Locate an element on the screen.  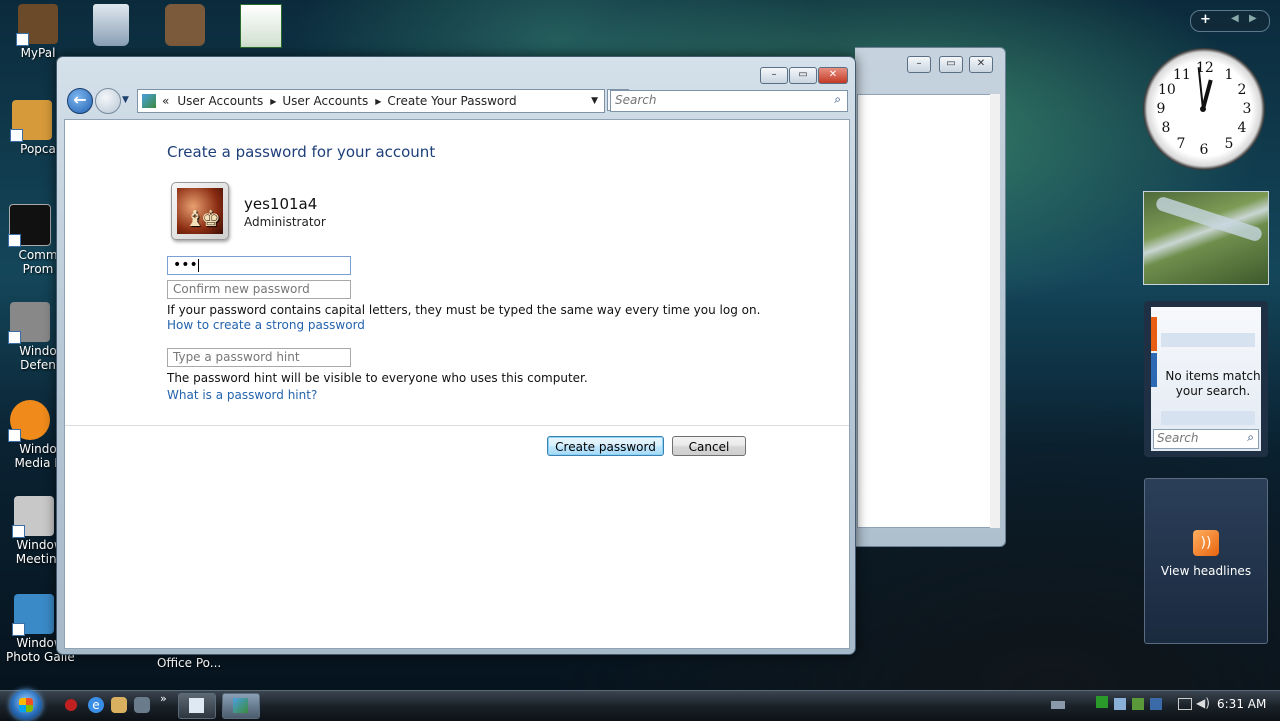
clock-number: 4 is located at coordinates (1242, 128).